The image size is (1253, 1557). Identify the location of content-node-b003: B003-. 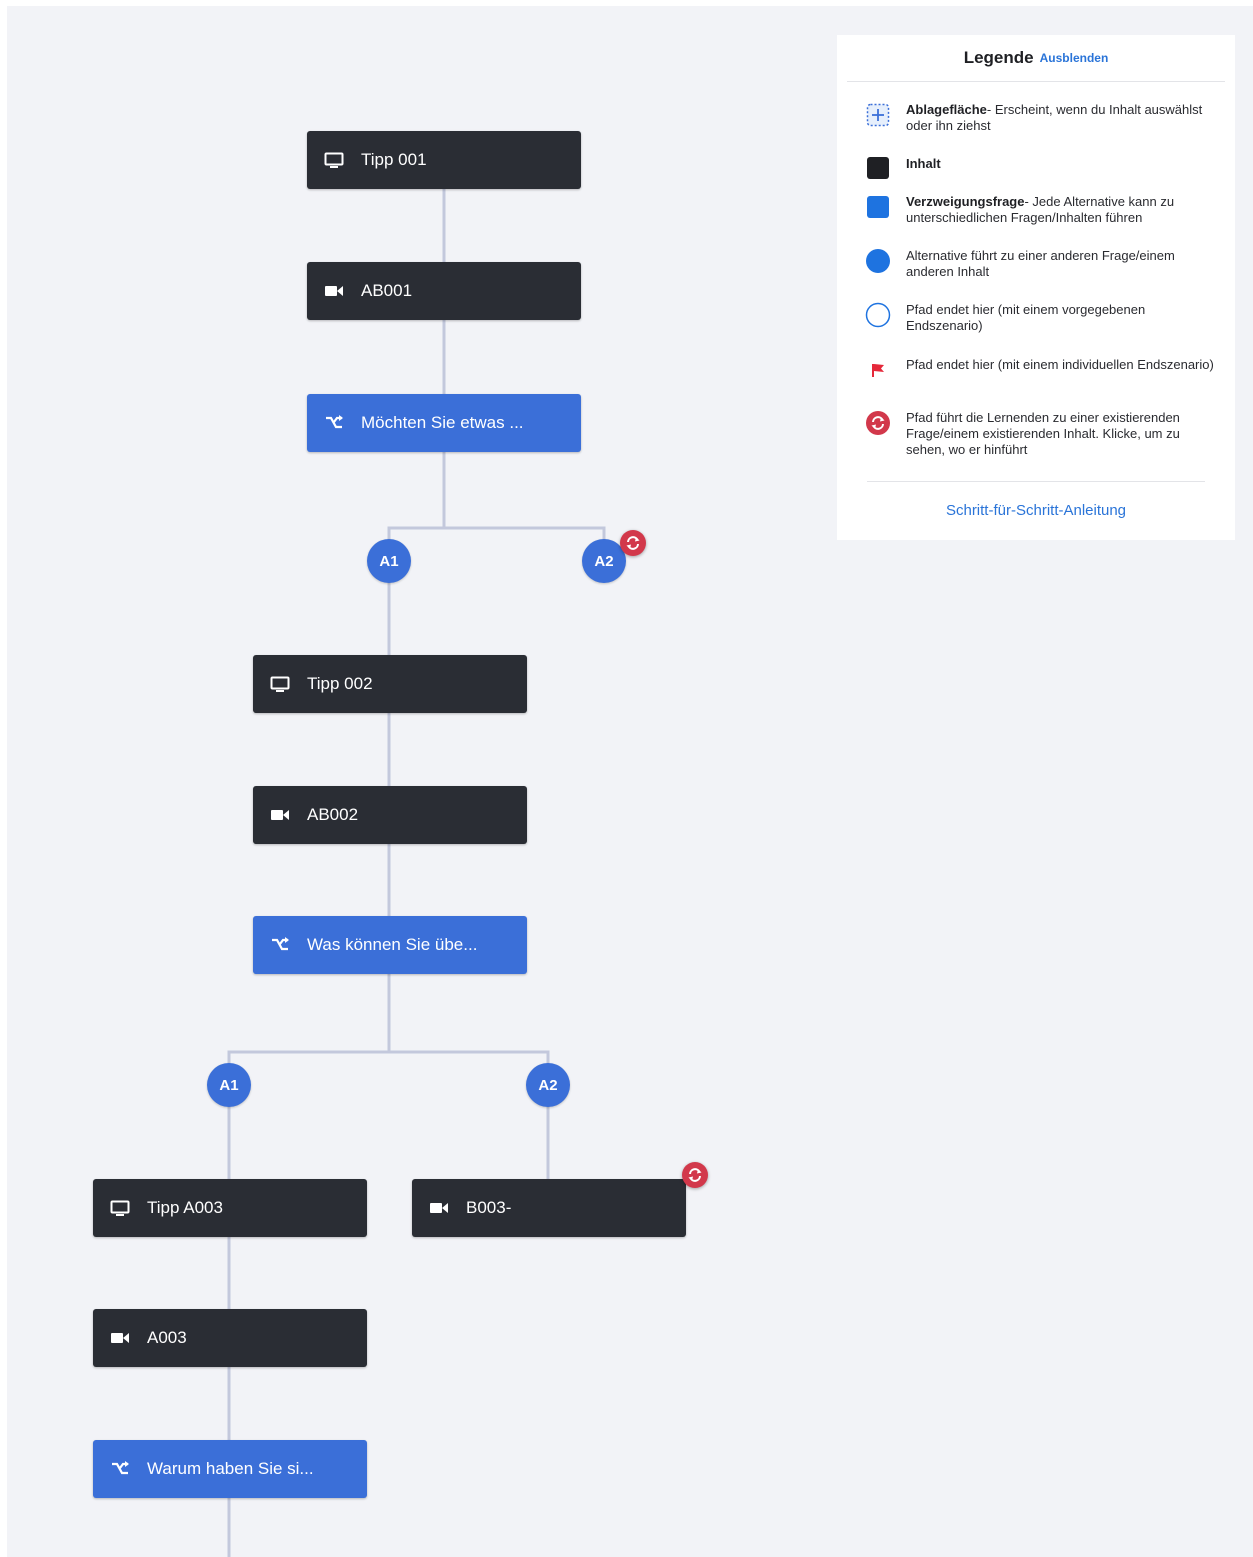
(549, 1208).